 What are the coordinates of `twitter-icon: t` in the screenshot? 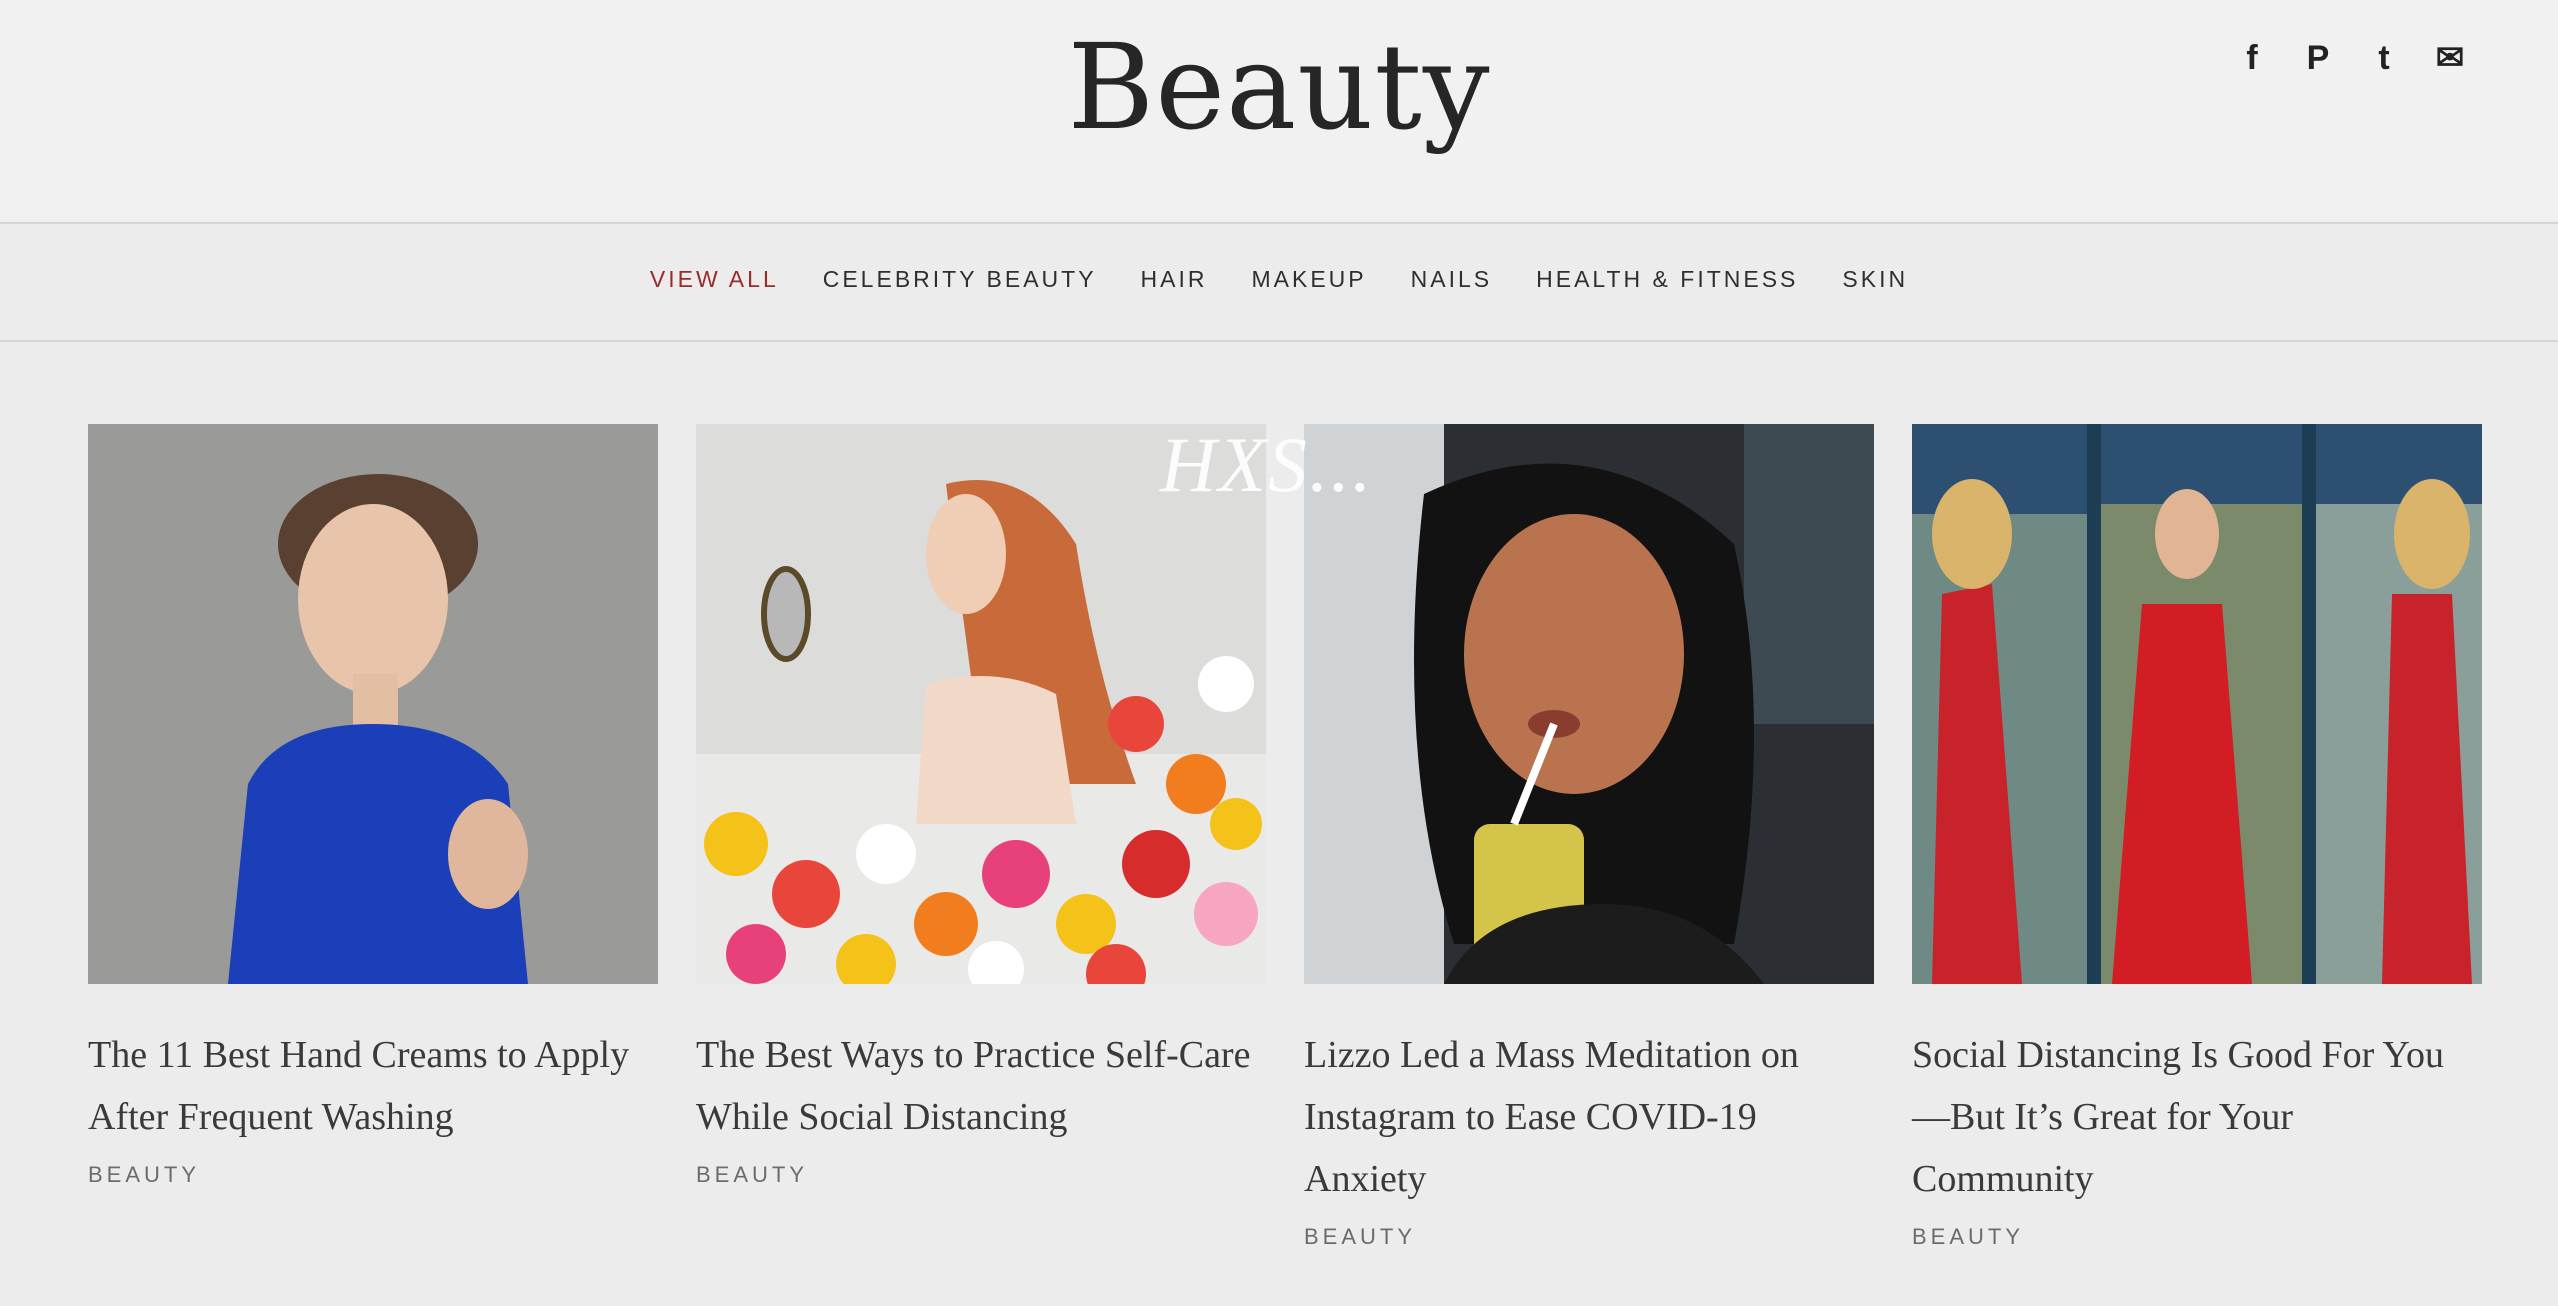 It's located at (2384, 58).